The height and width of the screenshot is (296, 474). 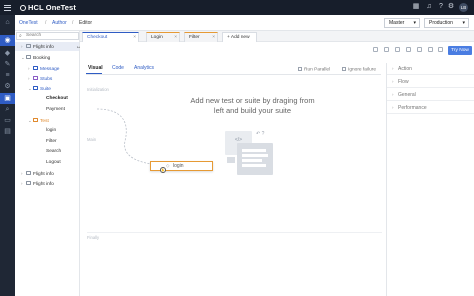 I want to click on editor-tabs: Checkout × Login × Filter × + Add new, so click(x=277, y=36).